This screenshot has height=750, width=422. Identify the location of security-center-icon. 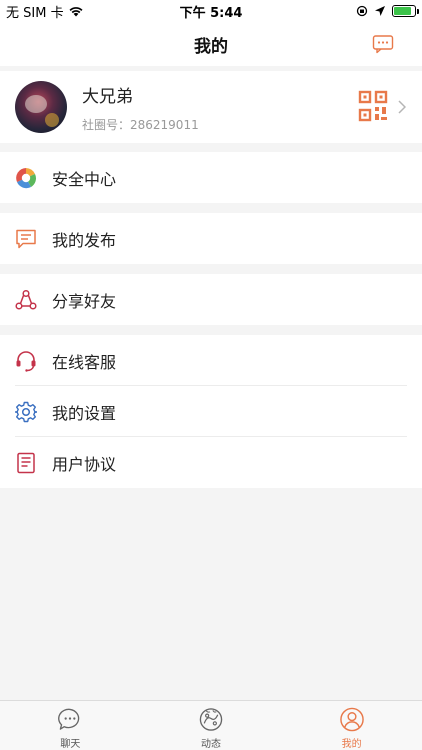
(26, 177).